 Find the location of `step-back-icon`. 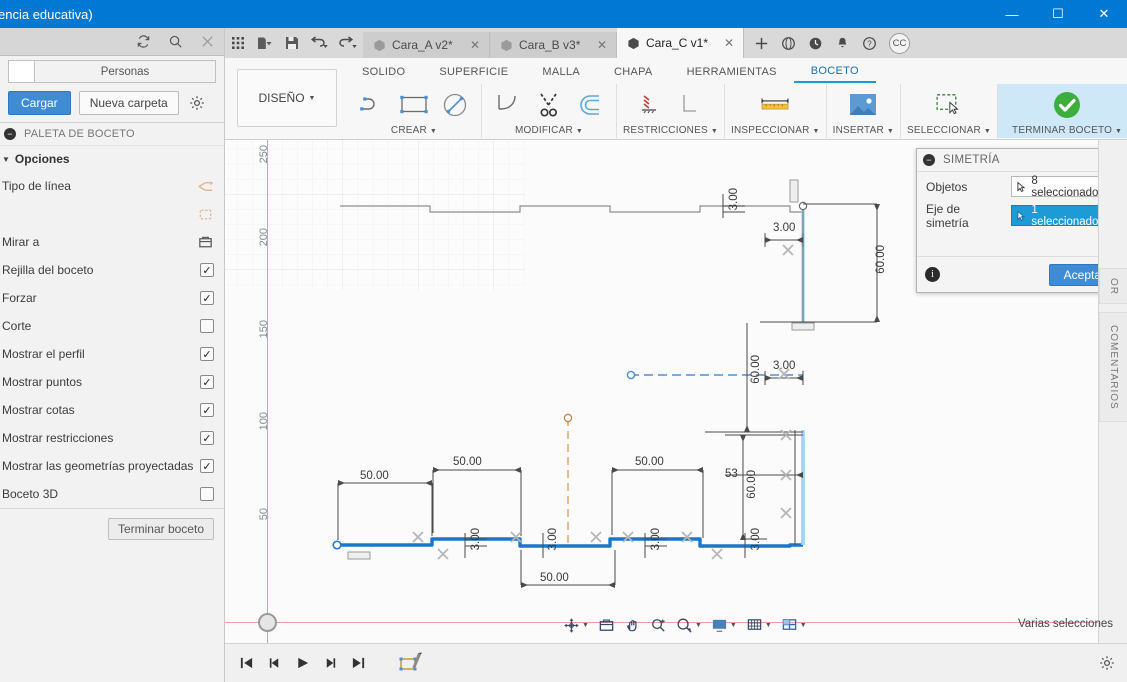

step-back-icon is located at coordinates (274, 663).